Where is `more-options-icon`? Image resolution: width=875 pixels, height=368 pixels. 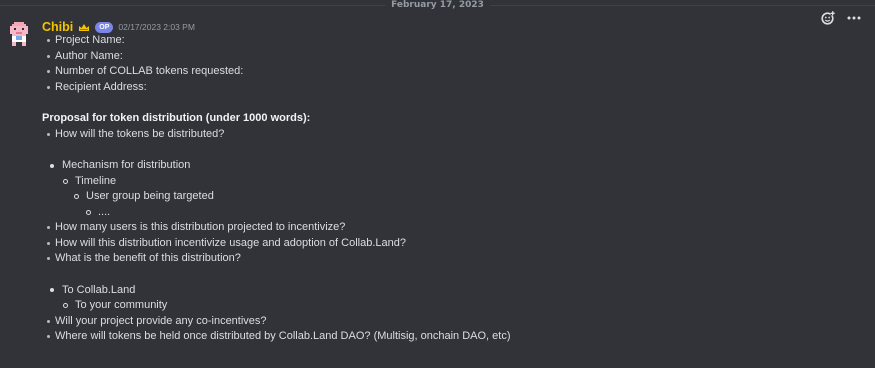 more-options-icon is located at coordinates (854, 18).